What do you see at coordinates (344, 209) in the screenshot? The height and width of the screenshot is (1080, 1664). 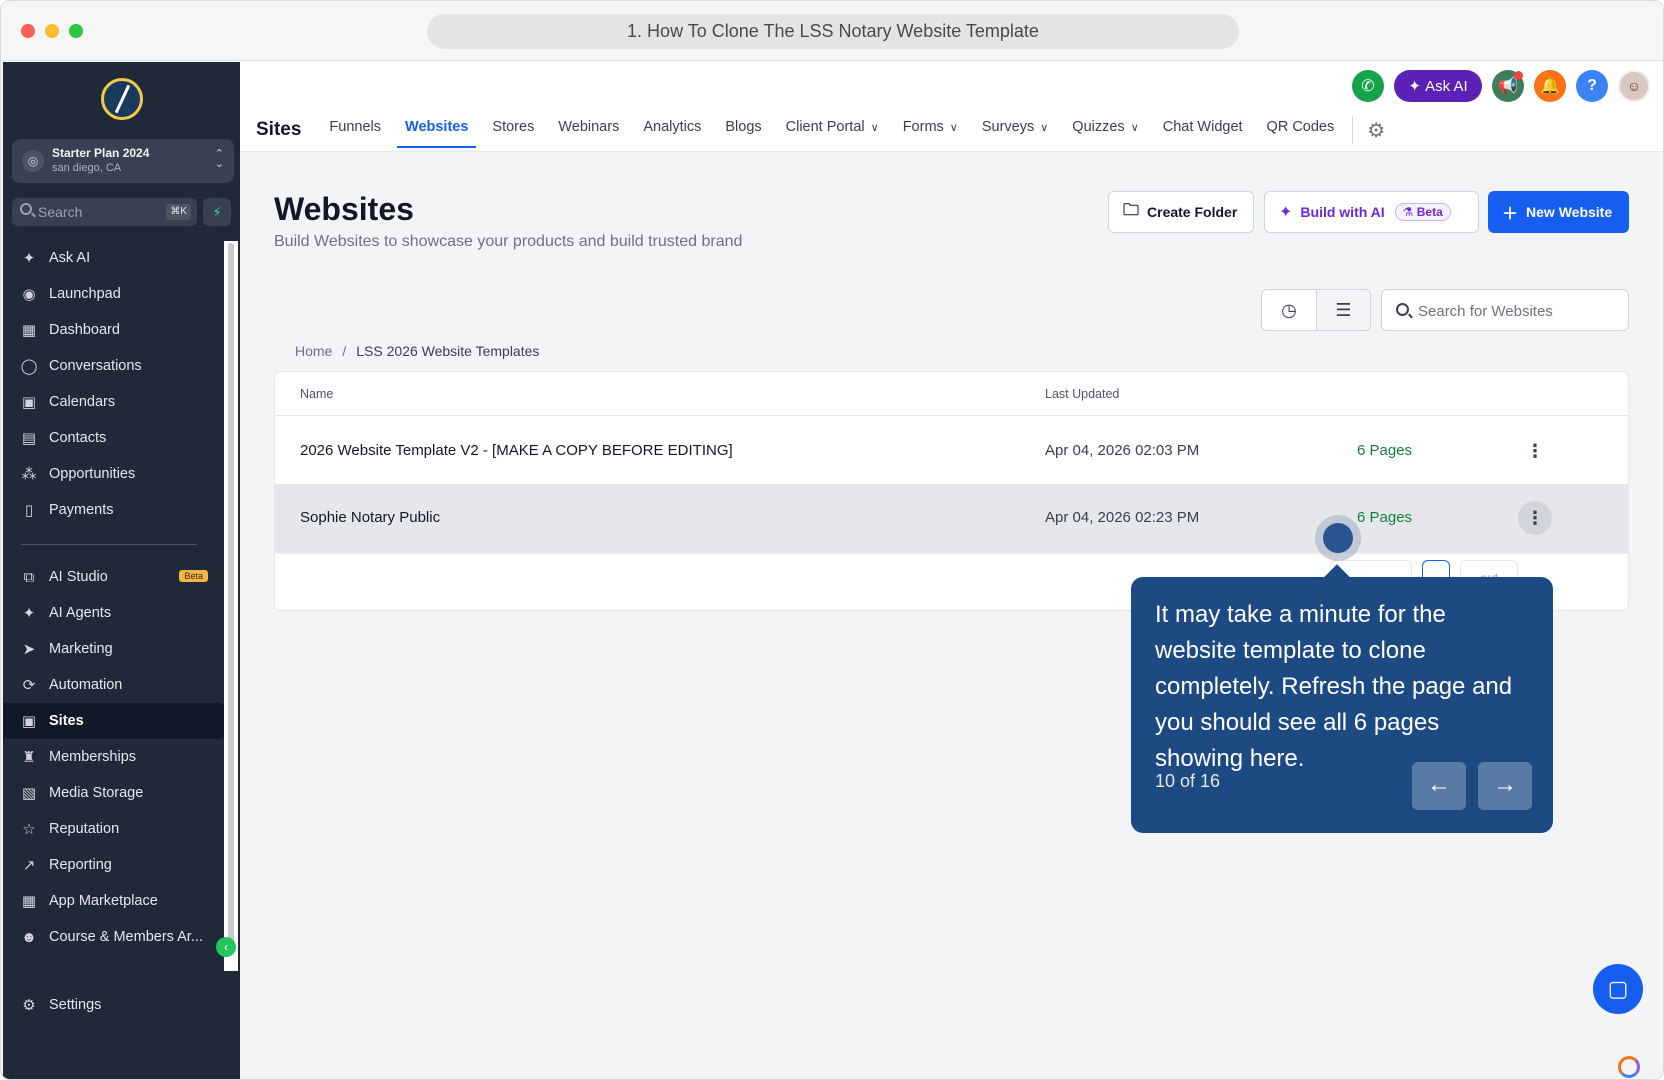 I see `page-title: Websites` at bounding box center [344, 209].